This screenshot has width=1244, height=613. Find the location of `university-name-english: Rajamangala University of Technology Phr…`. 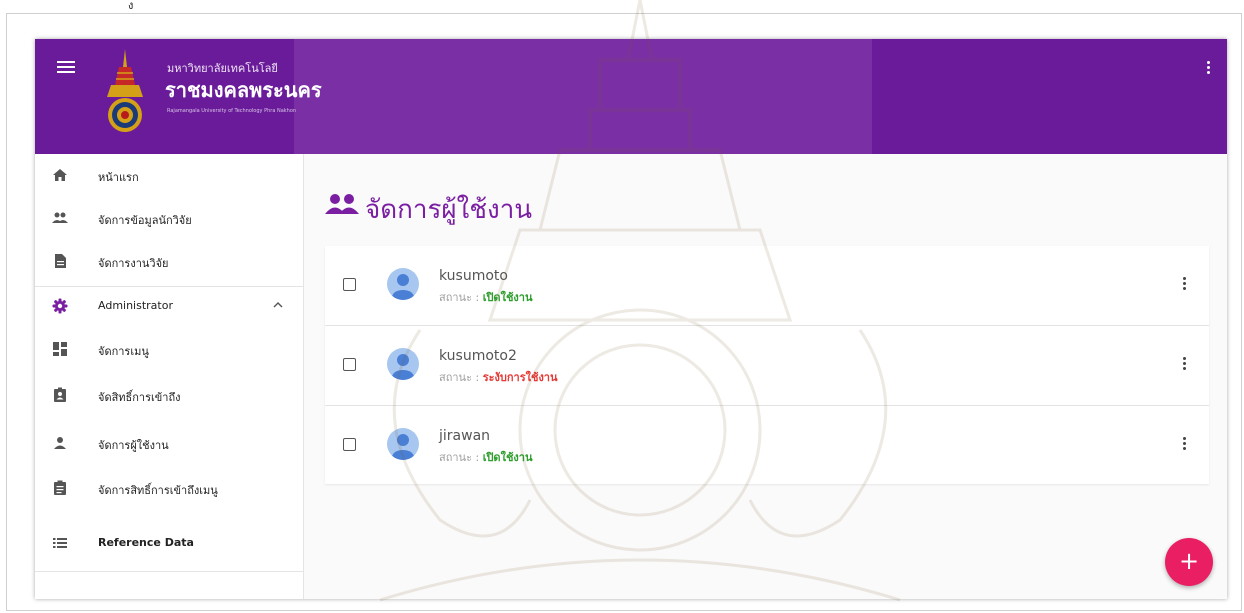

university-name-english: Rajamangala University of Technology Phr… is located at coordinates (232, 111).